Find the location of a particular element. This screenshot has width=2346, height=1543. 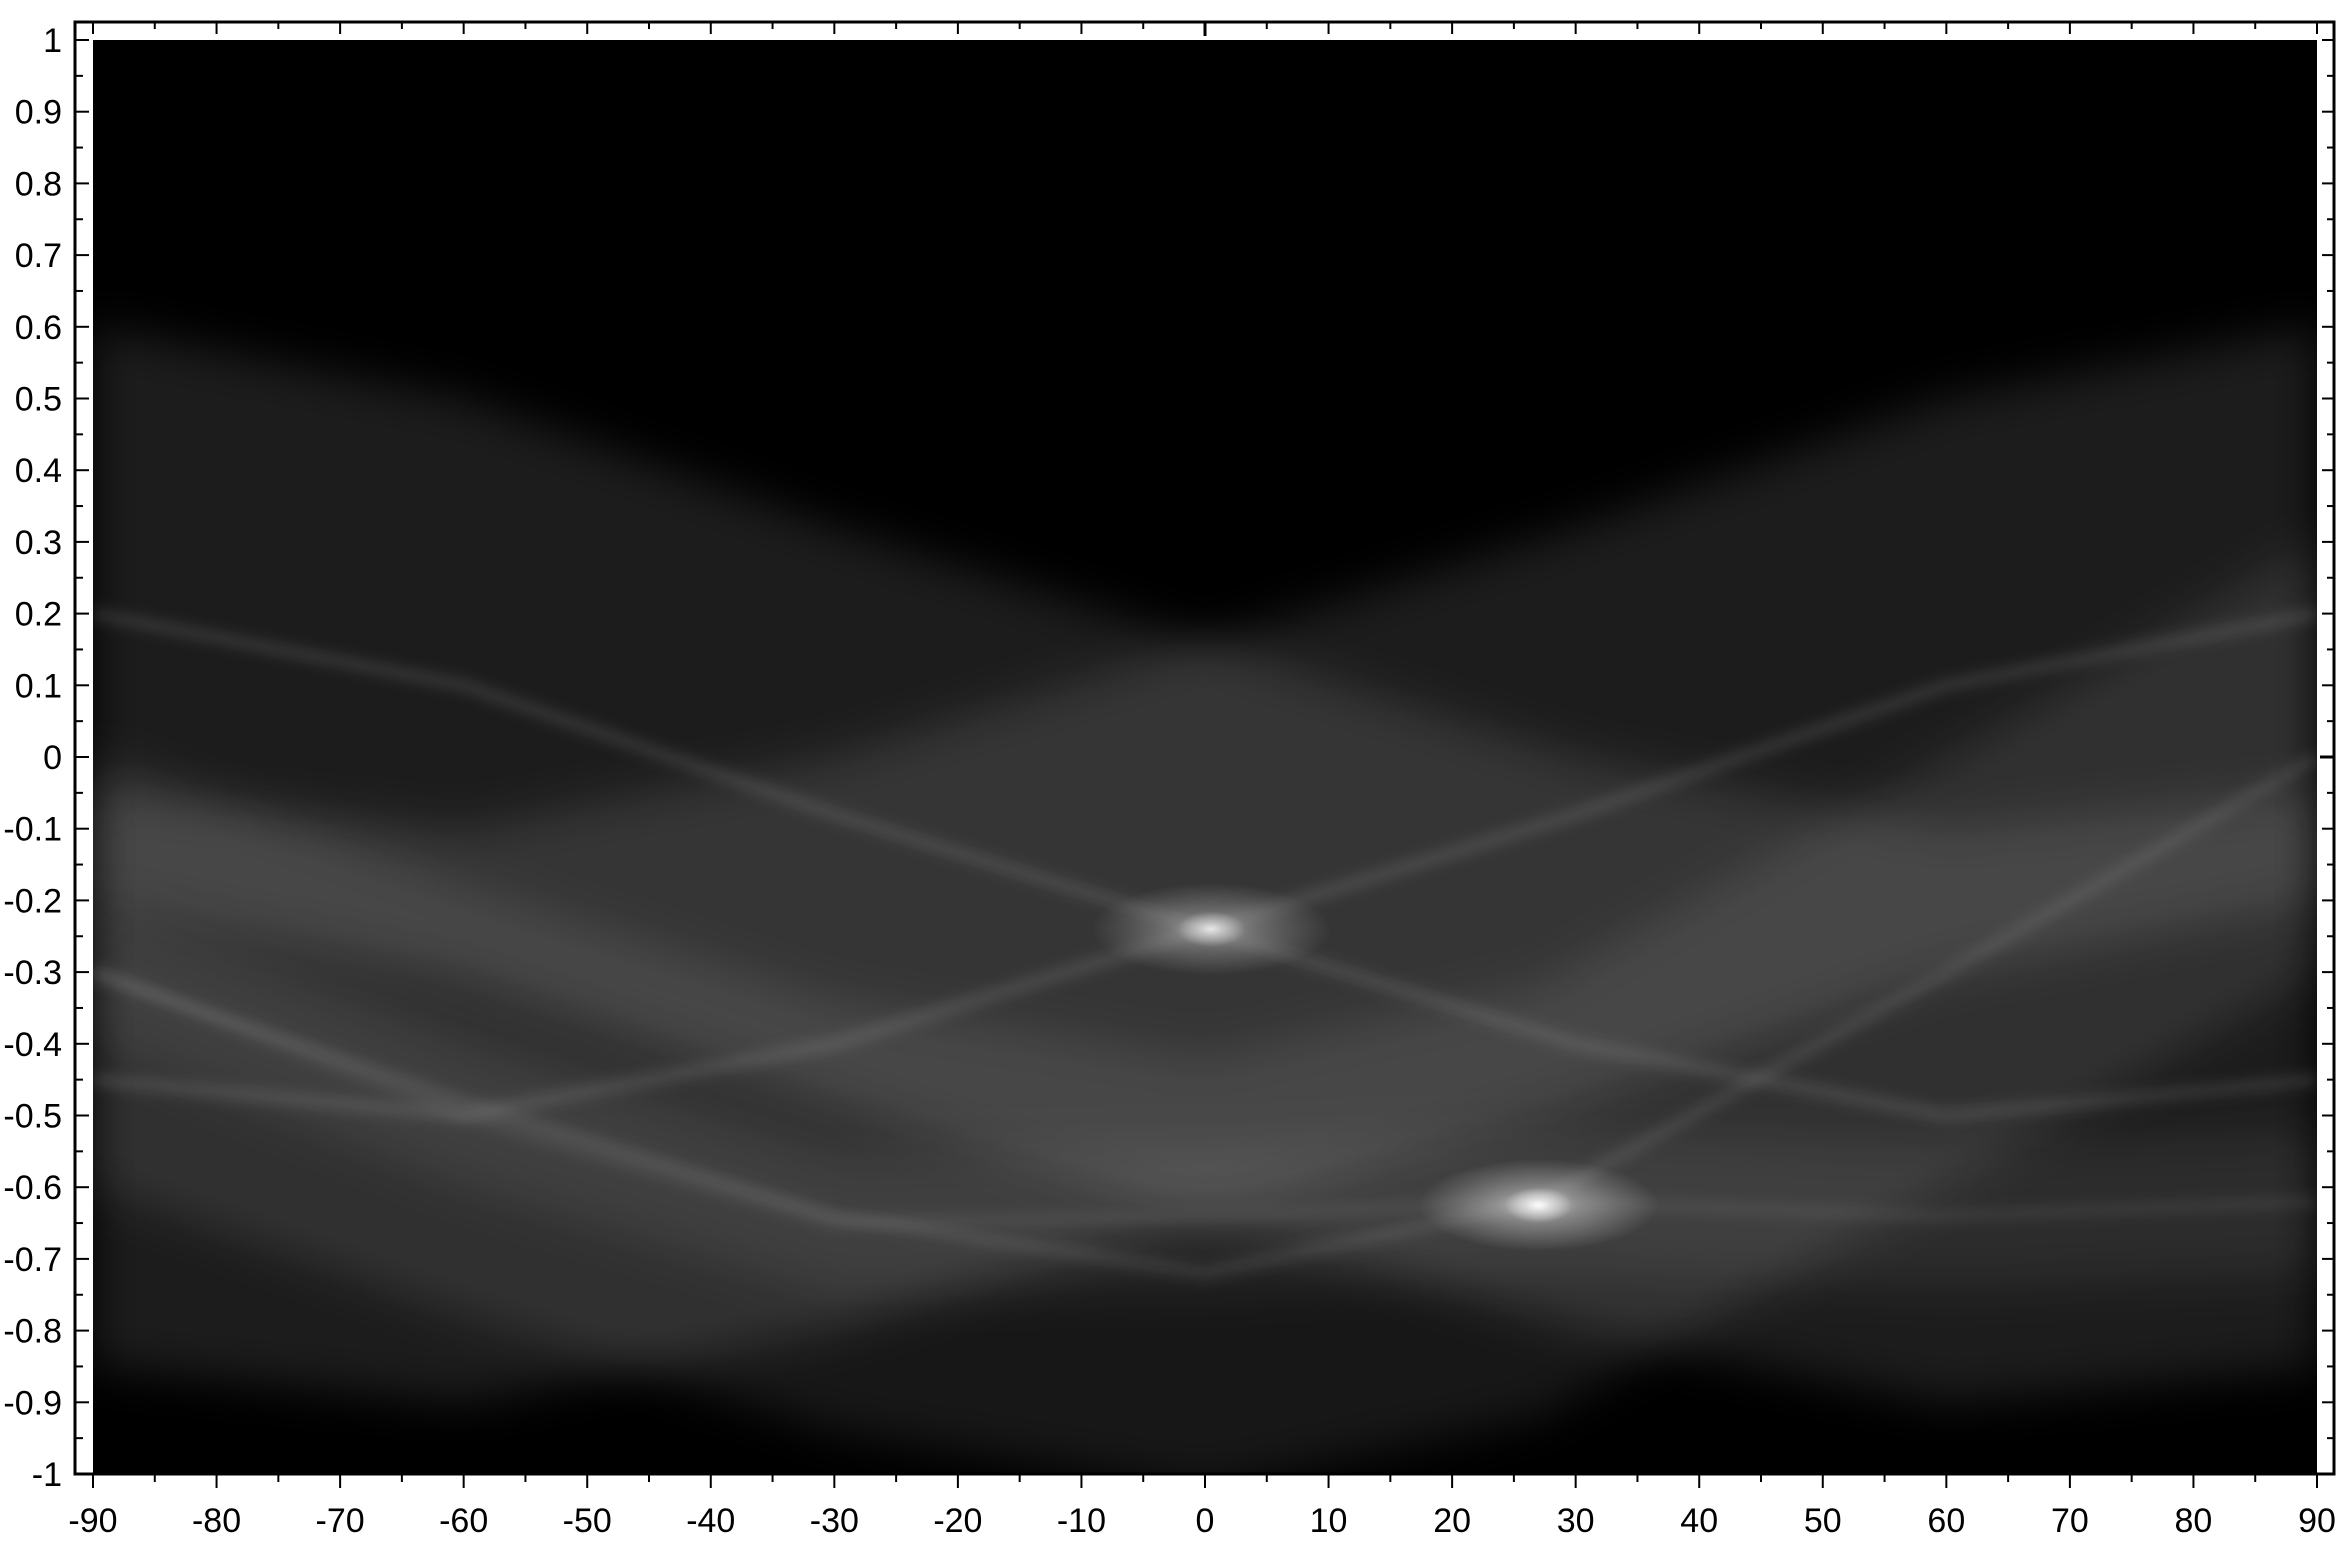

x-tick-label: 20 is located at coordinates (1452, 1520).